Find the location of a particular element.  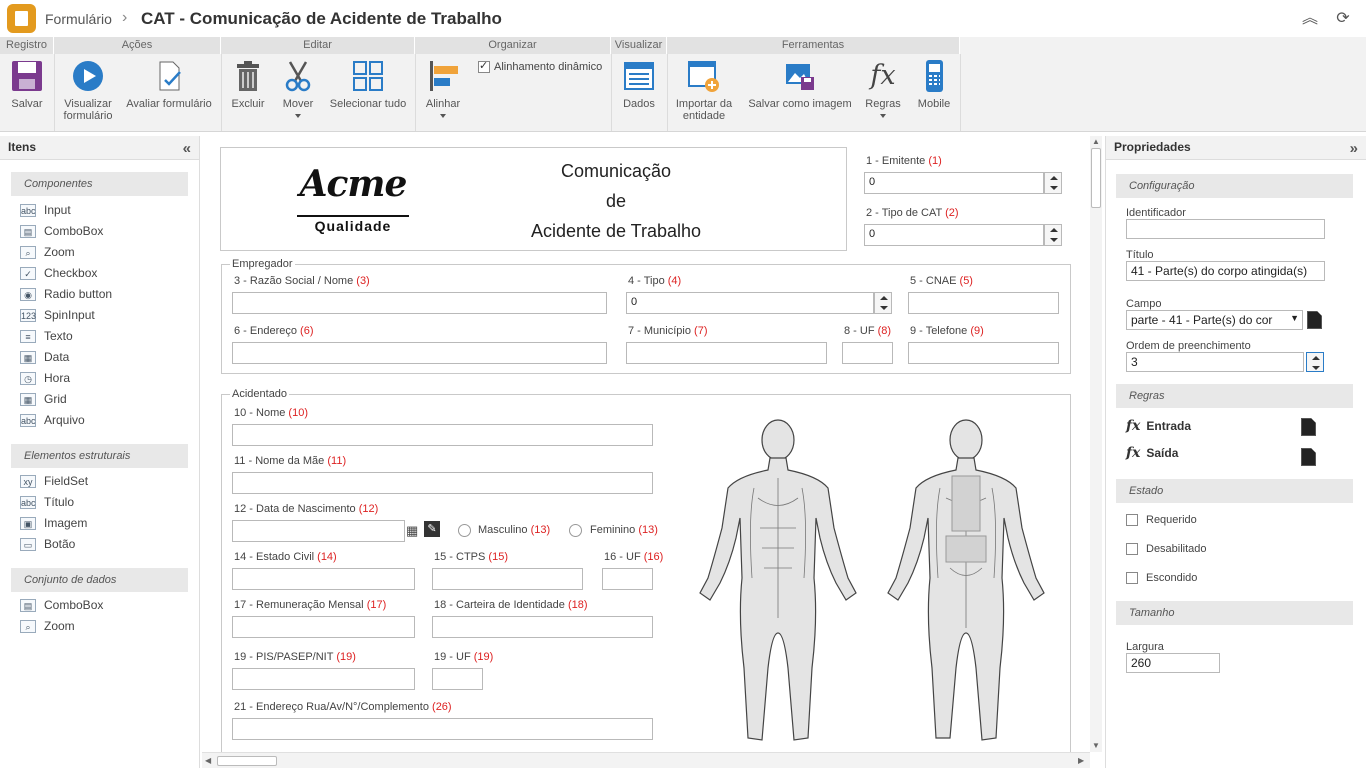

tipo-cat-input: 0 is located at coordinates (954, 235).